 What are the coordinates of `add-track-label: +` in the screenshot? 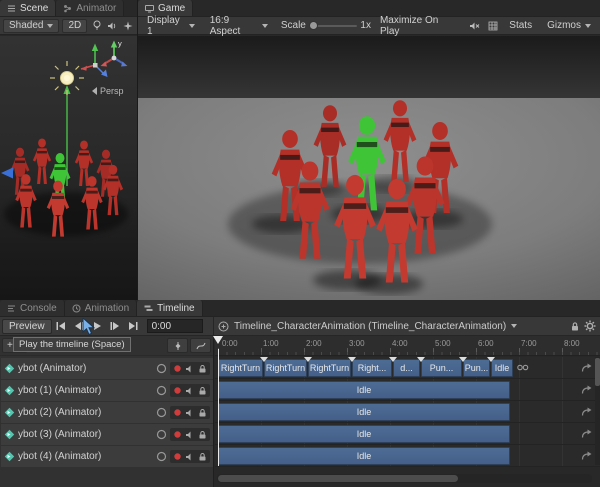 It's located at (10, 345).